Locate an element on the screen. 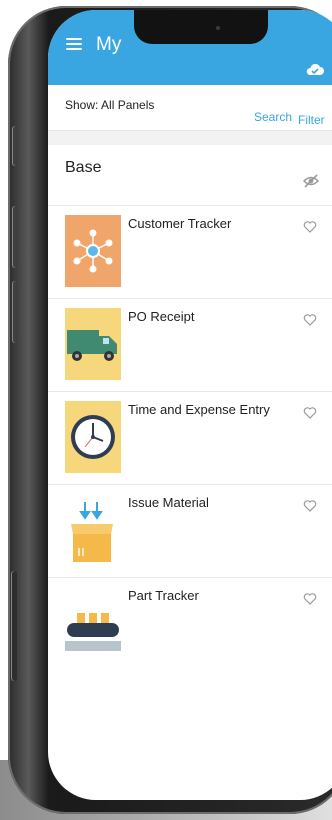 The image size is (332, 820). phone-volume-up is located at coordinates (15, 237).